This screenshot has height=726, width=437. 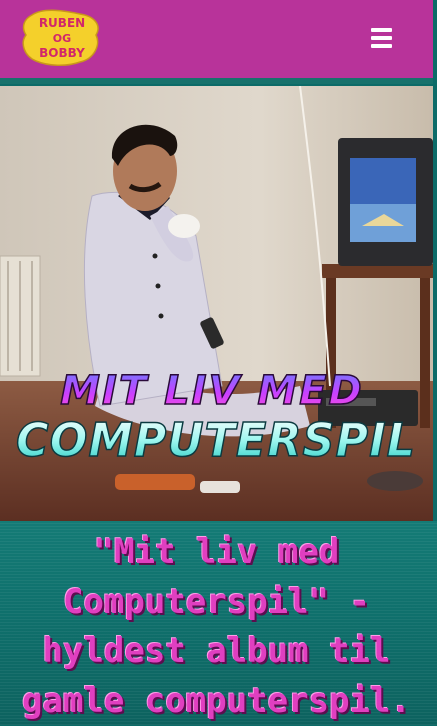 What do you see at coordinates (381, 30) in the screenshot?
I see `menu-bar-top` at bounding box center [381, 30].